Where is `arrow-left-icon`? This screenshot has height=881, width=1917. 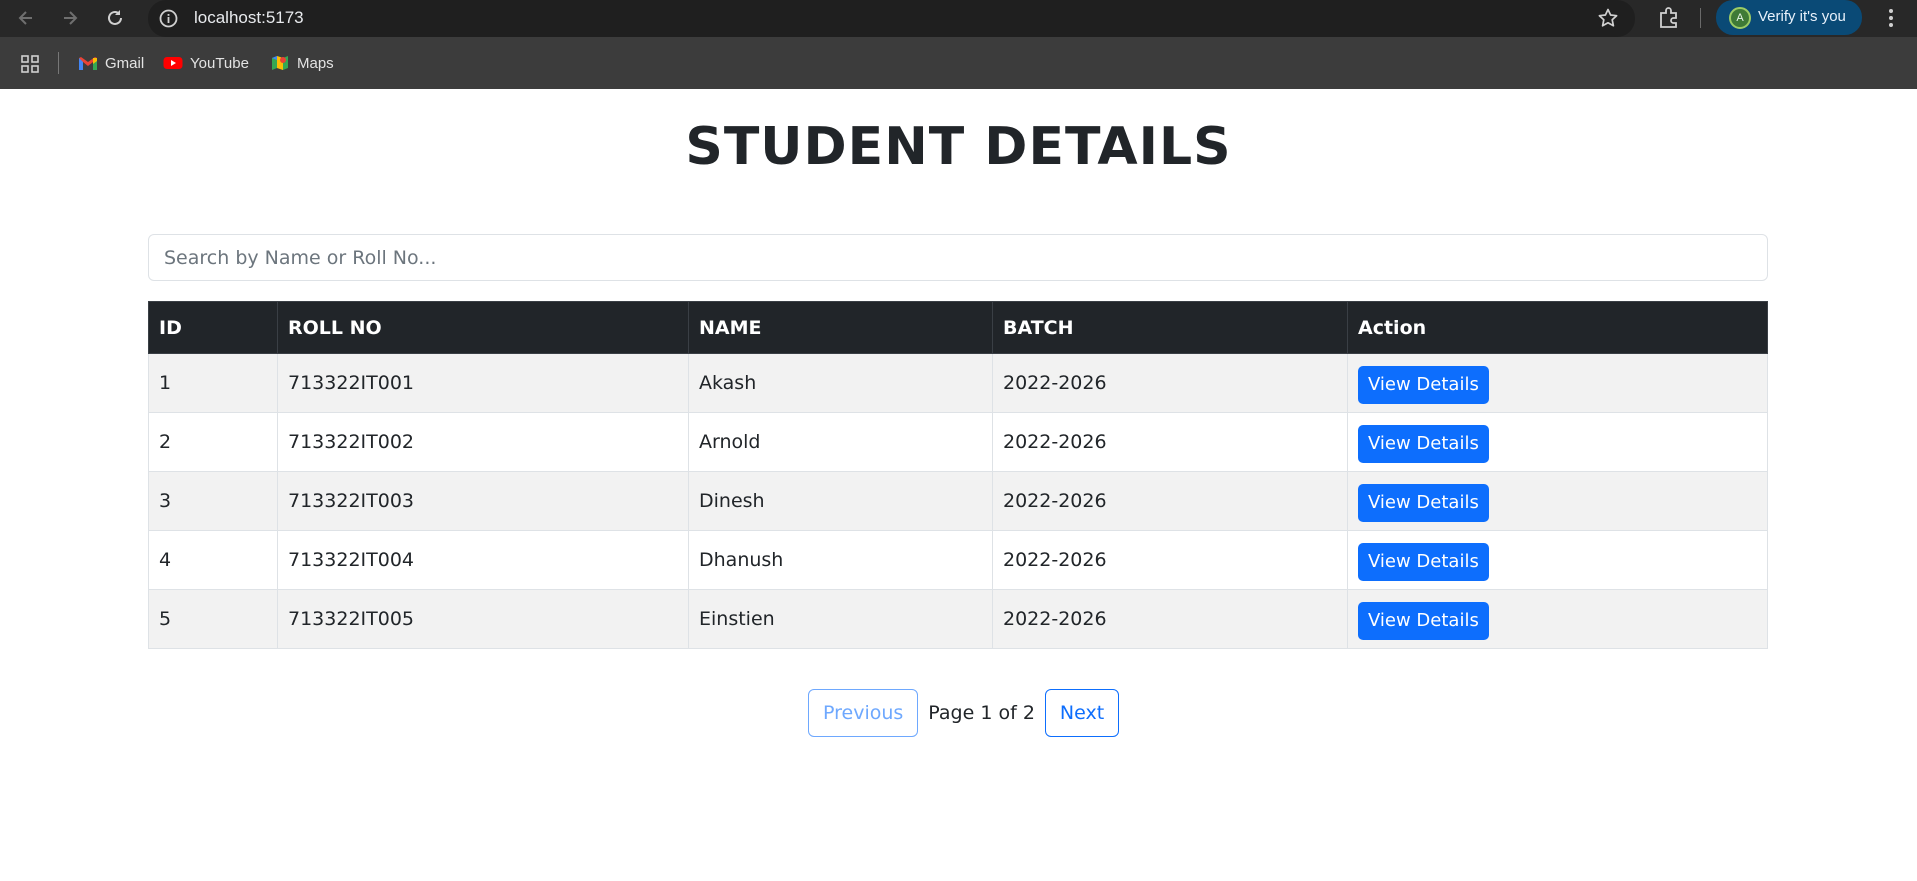
arrow-left-icon is located at coordinates (25, 18).